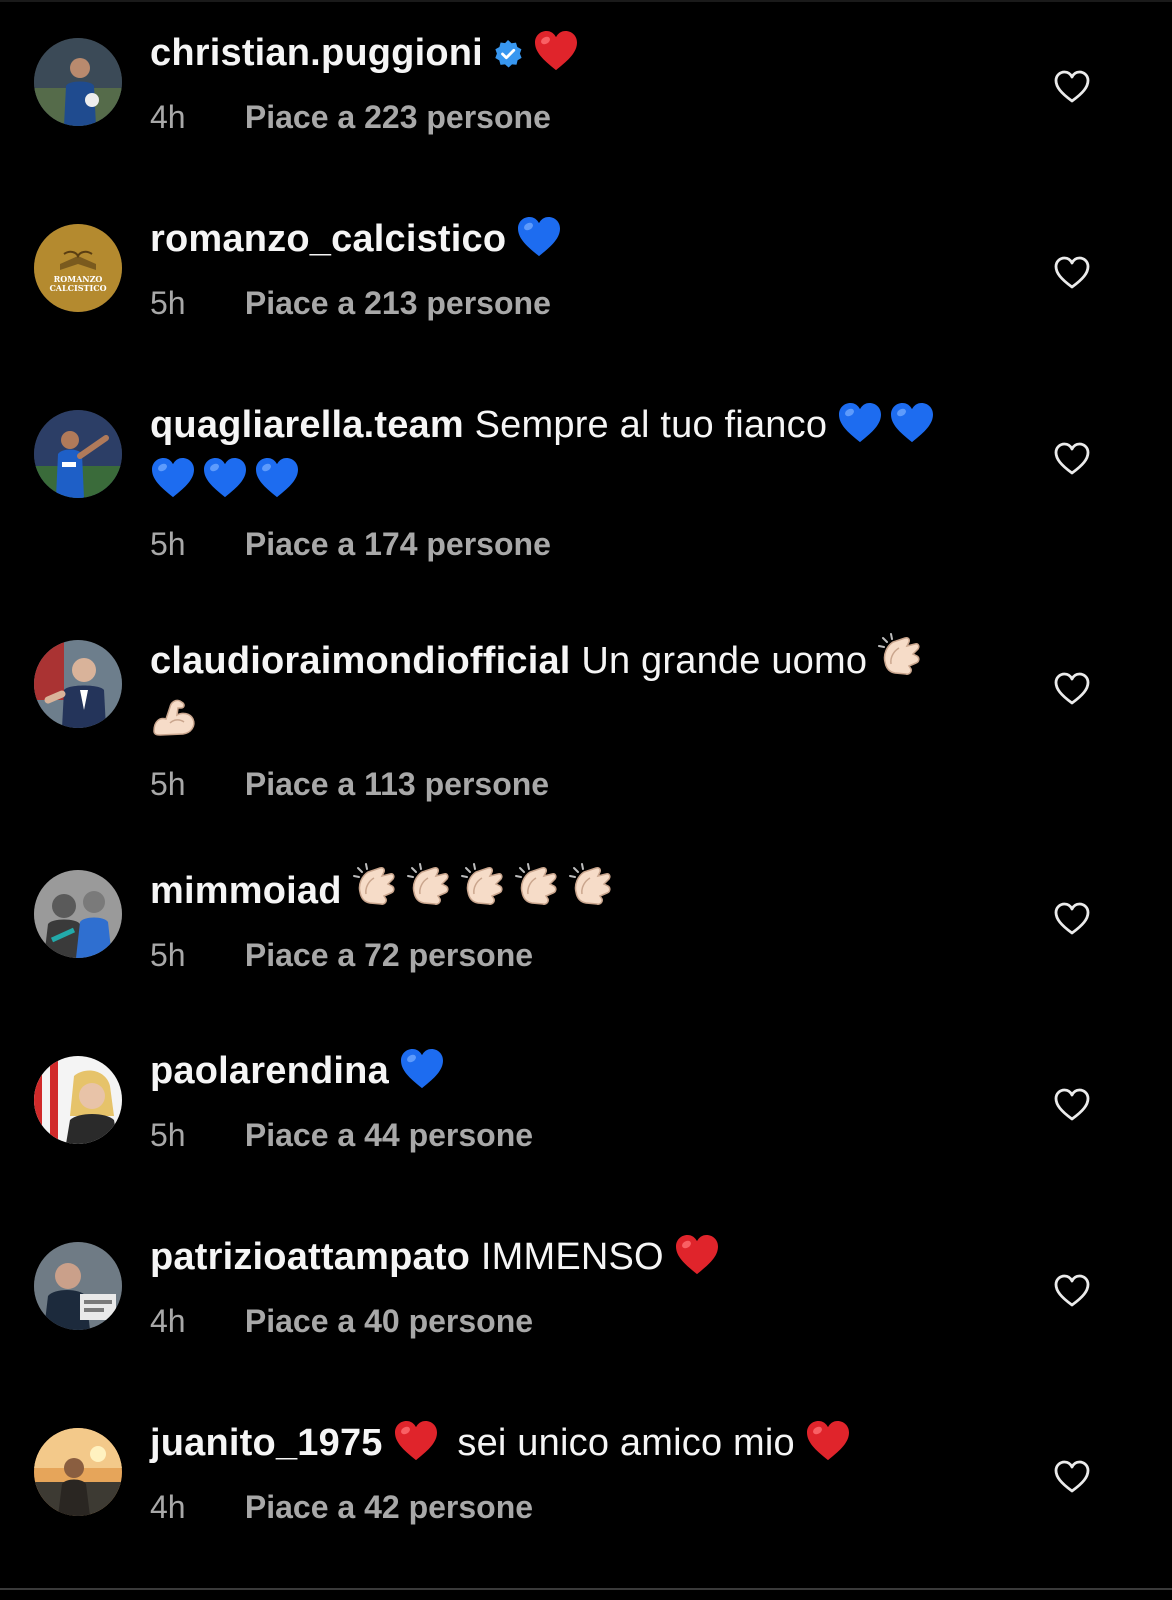 The image size is (1172, 1600). Describe the element at coordinates (580, 955) in the screenshot. I see `comment-meta: 5h Piace a 72 persone` at that location.